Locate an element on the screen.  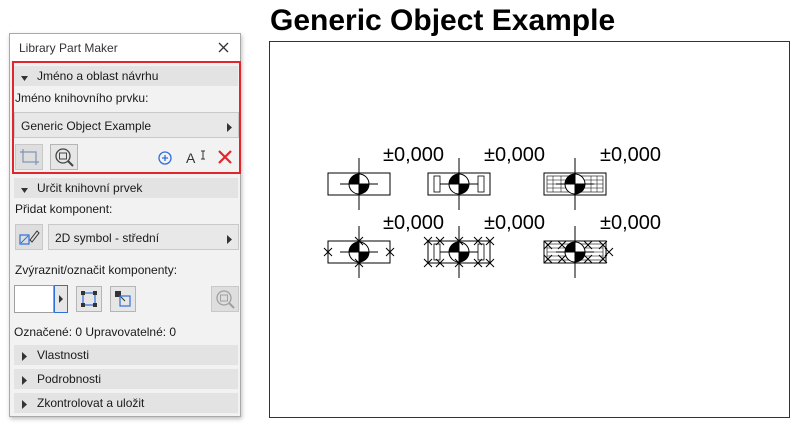
add-component-label: Přidat komponent: is located at coordinates (64, 209).